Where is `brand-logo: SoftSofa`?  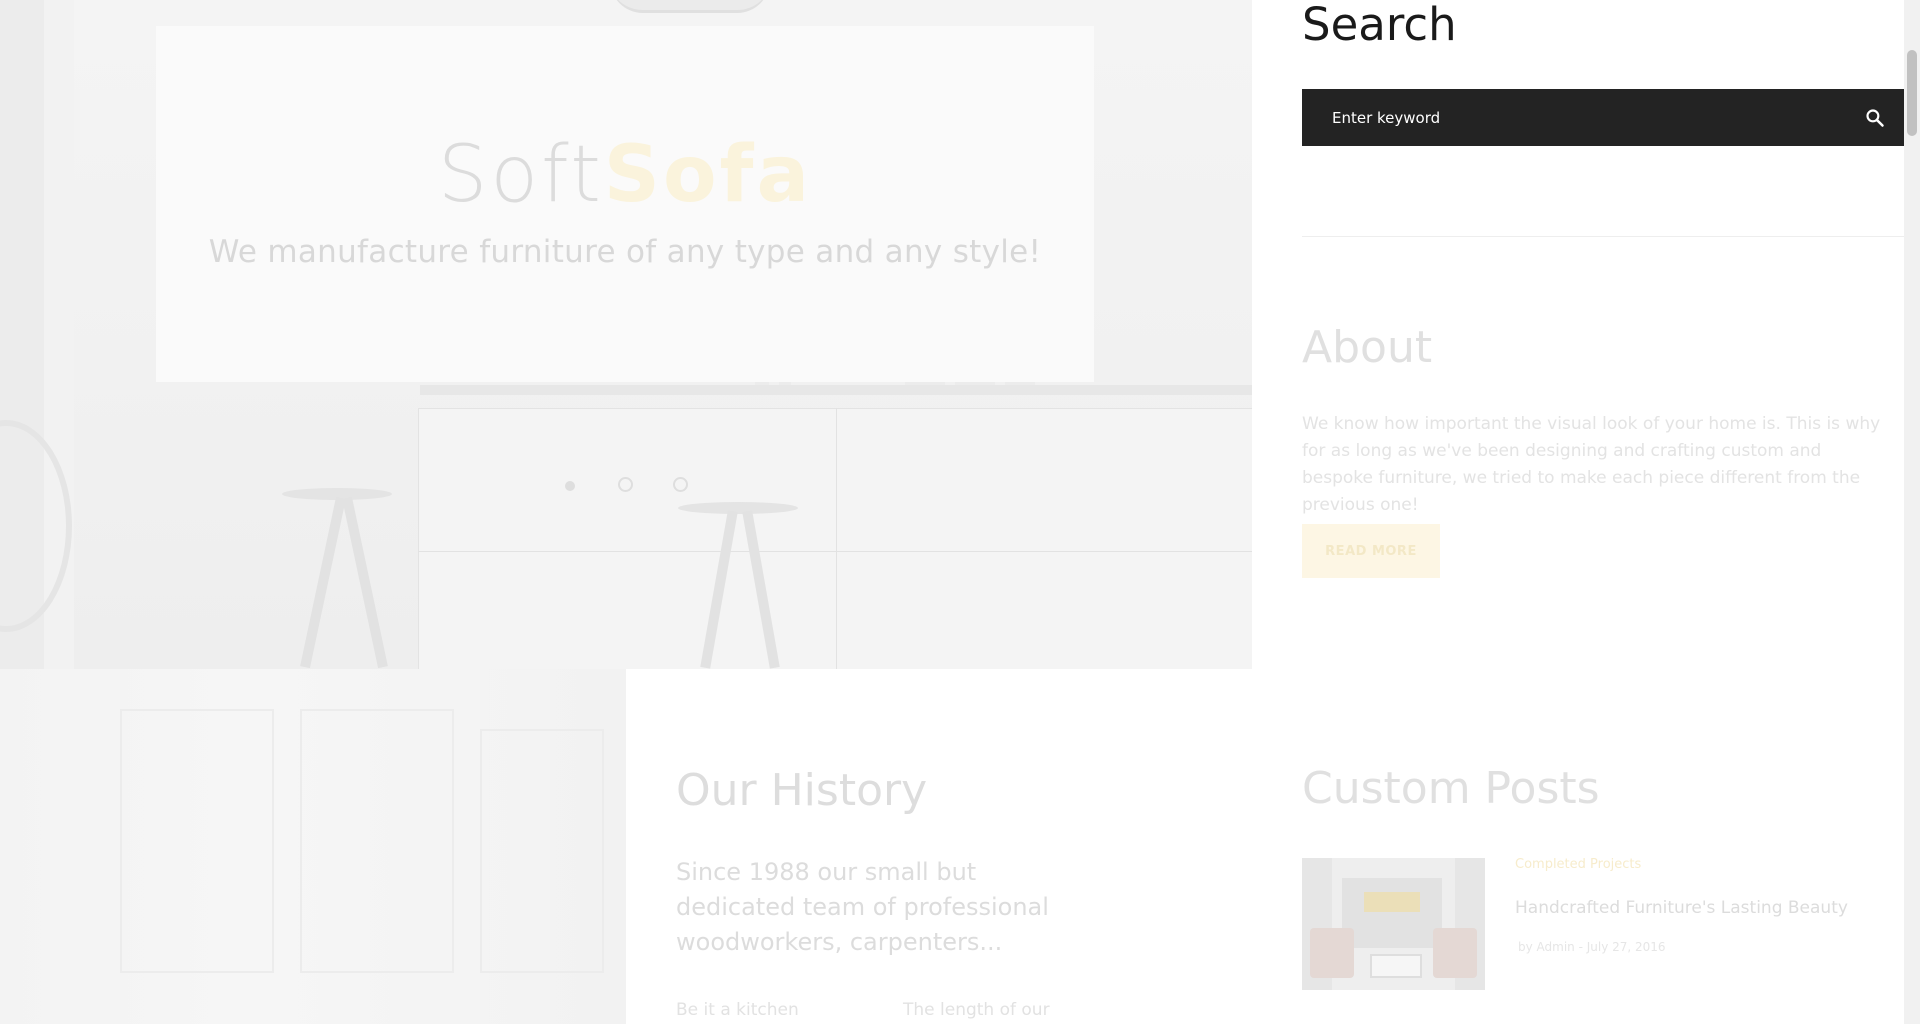 brand-logo: SoftSofa is located at coordinates (625, 175).